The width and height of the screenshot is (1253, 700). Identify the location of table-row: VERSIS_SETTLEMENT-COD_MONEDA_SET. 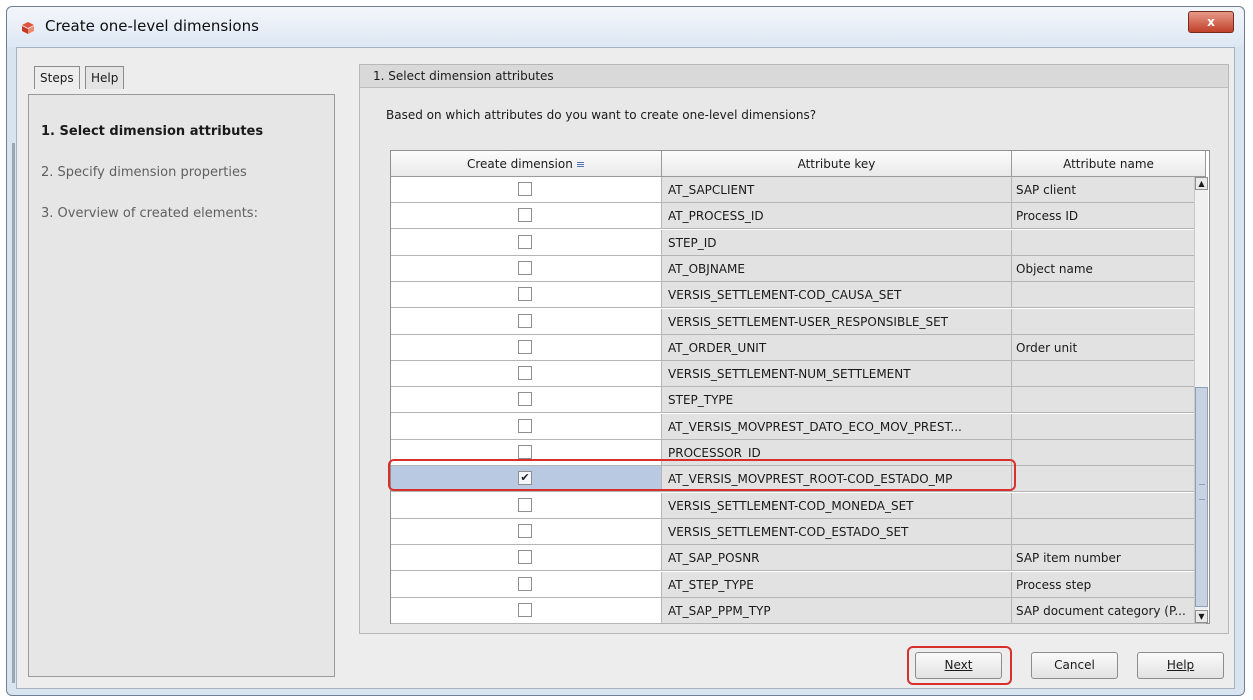
(798, 505).